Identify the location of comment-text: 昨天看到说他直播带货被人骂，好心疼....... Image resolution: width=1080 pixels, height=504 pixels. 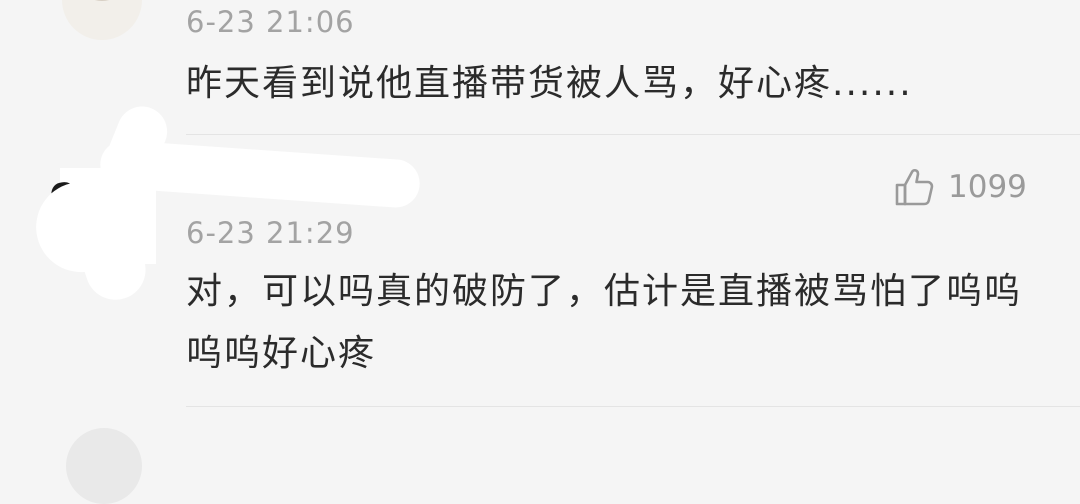
(549, 83).